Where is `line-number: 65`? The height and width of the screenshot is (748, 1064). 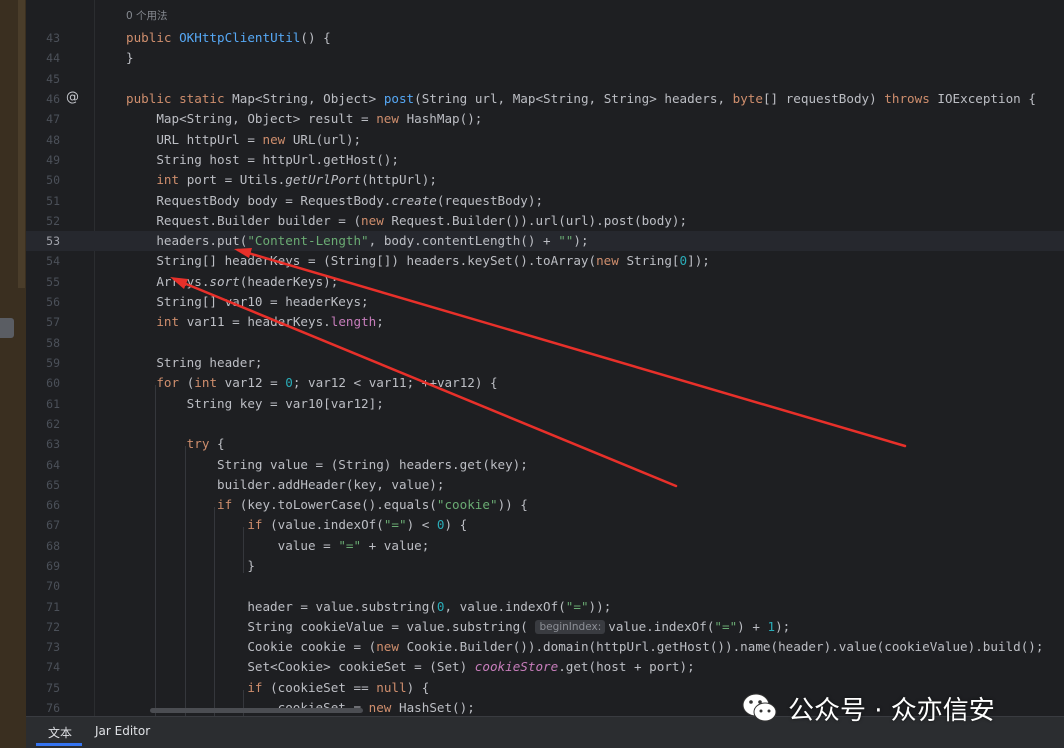 line-number: 65 is located at coordinates (53, 485).